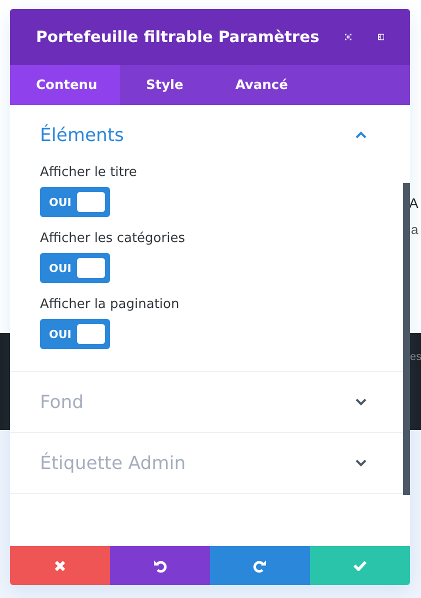 This screenshot has height=598, width=421. What do you see at coordinates (260, 565) in the screenshot?
I see `redo-icon` at bounding box center [260, 565].